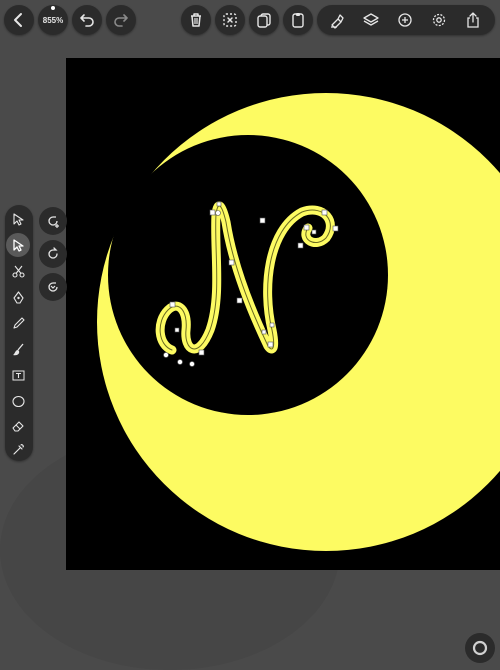 The image size is (500, 670). I want to click on layers-icon, so click(371, 19).